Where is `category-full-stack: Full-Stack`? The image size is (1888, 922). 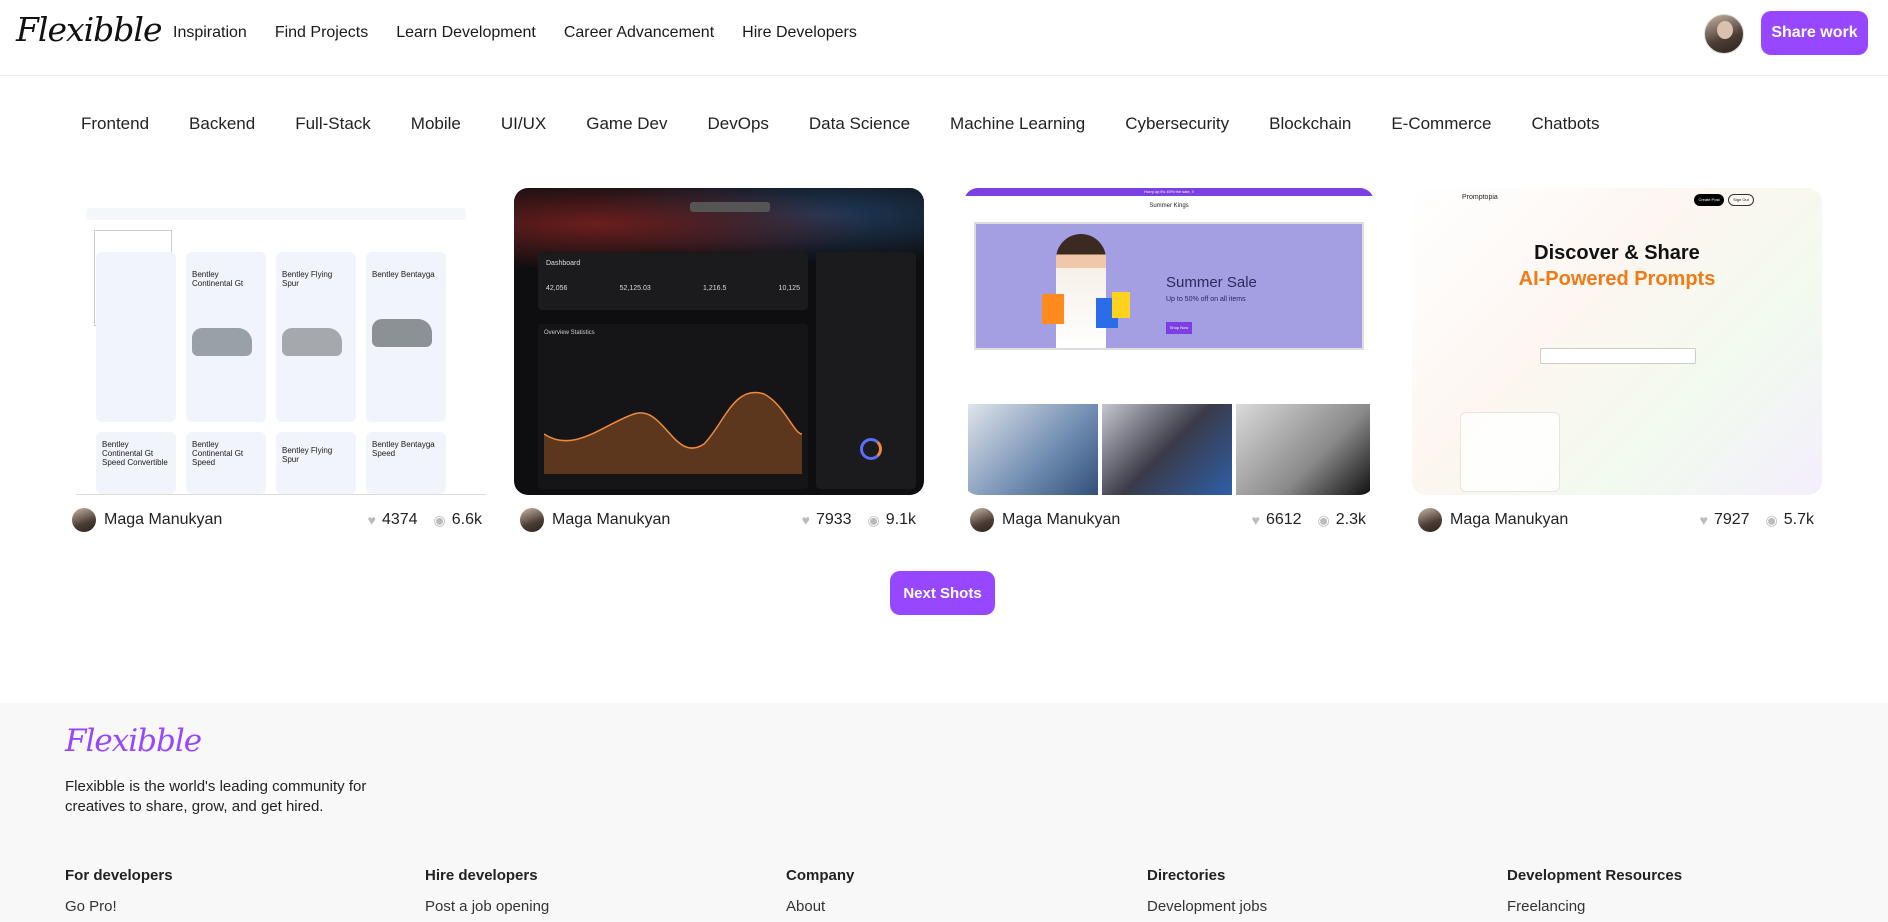 category-full-stack: Full-Stack is located at coordinates (333, 124).